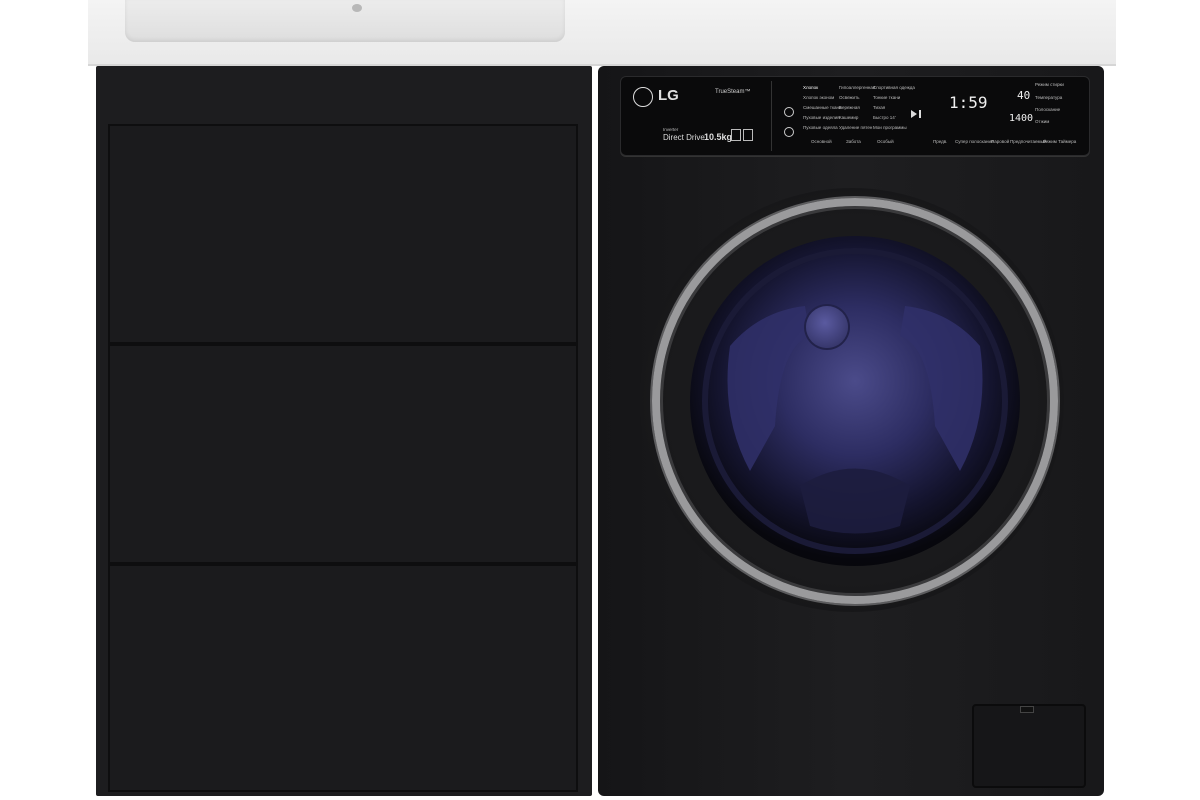 Image resolution: width=1200 pixels, height=800 pixels. Describe the element at coordinates (718, 137) in the screenshot. I see `capacity-label: 10.5kg` at that location.